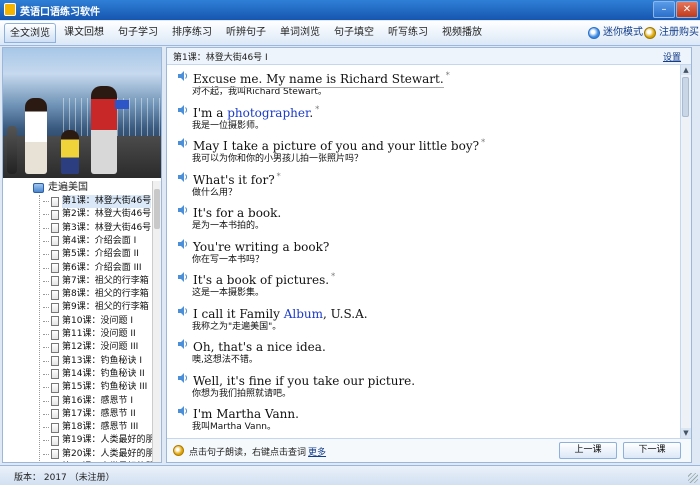  What do you see at coordinates (99, 240) in the screenshot?
I see `tree-item-label: 第4课：介绍会面 I` at bounding box center [99, 240].